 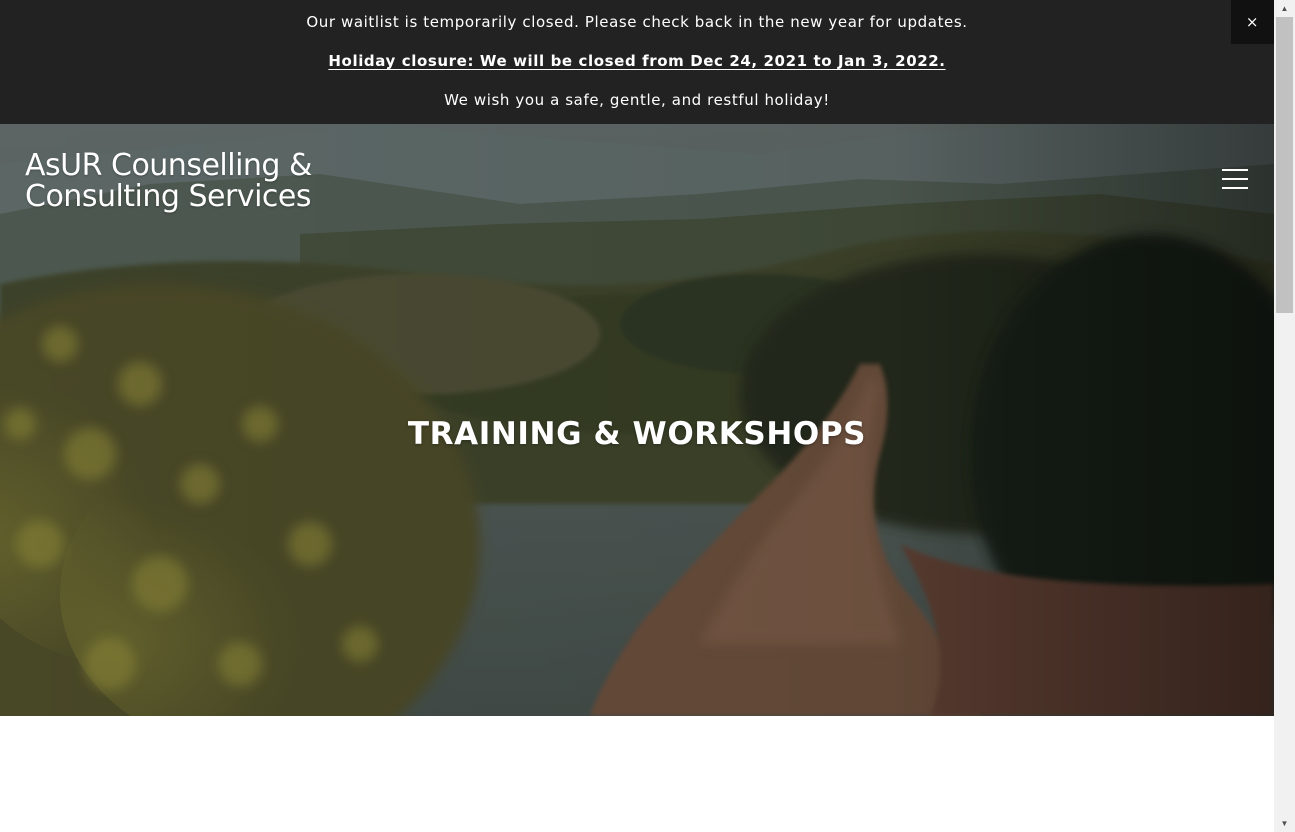 I want to click on scroll-up-arrow-icon: ▲, so click(x=1284, y=8).